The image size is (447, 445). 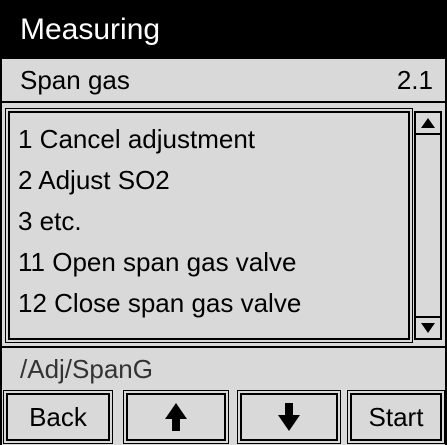 I want to click on start-button-label: Start, so click(x=396, y=416).